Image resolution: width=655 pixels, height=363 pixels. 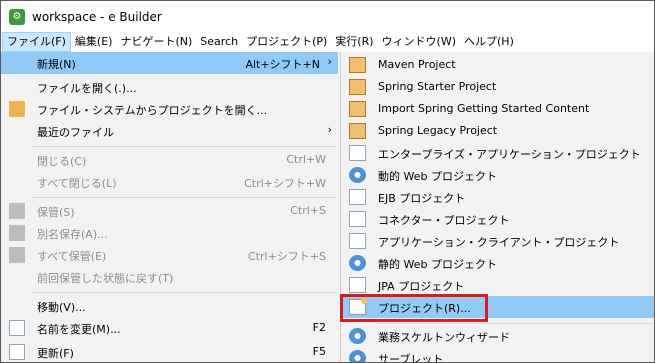 I want to click on new-label: 新規(N), so click(x=56, y=64).